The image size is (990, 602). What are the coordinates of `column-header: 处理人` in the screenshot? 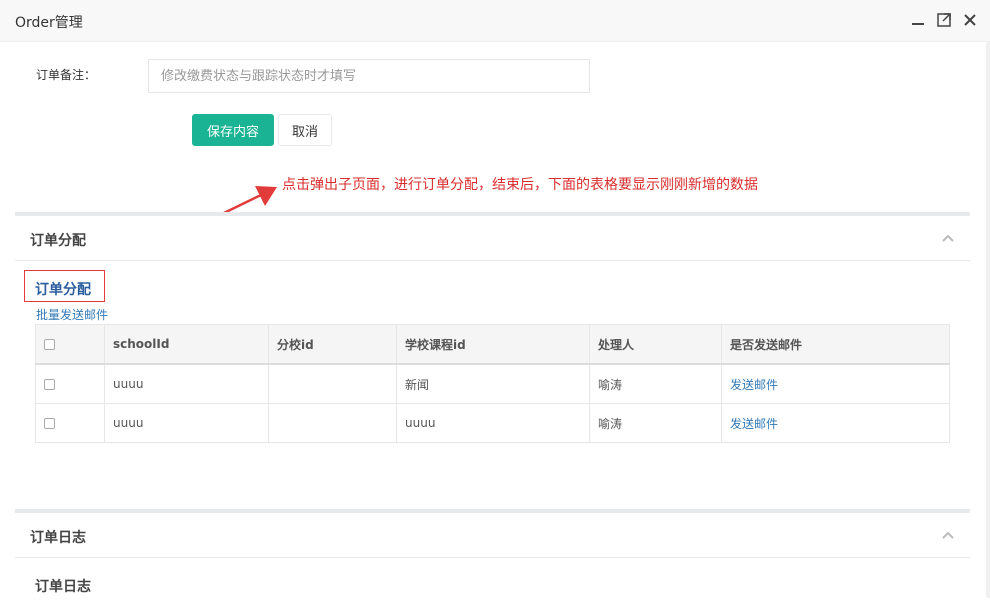 It's located at (655, 344).